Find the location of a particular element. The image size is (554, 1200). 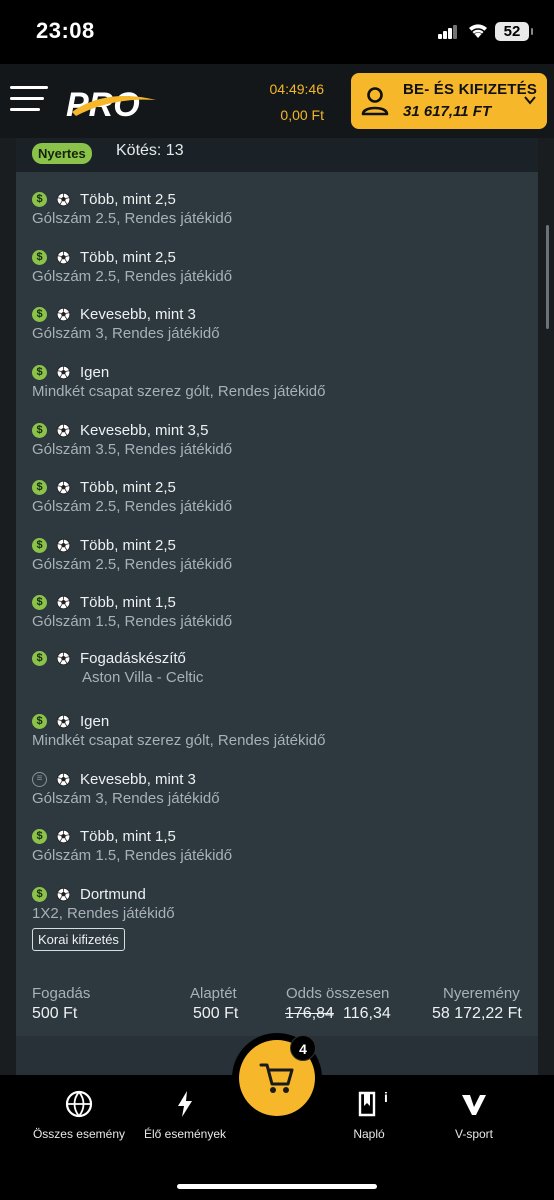

cashout-button: Korai kifizetés is located at coordinates (78, 939).